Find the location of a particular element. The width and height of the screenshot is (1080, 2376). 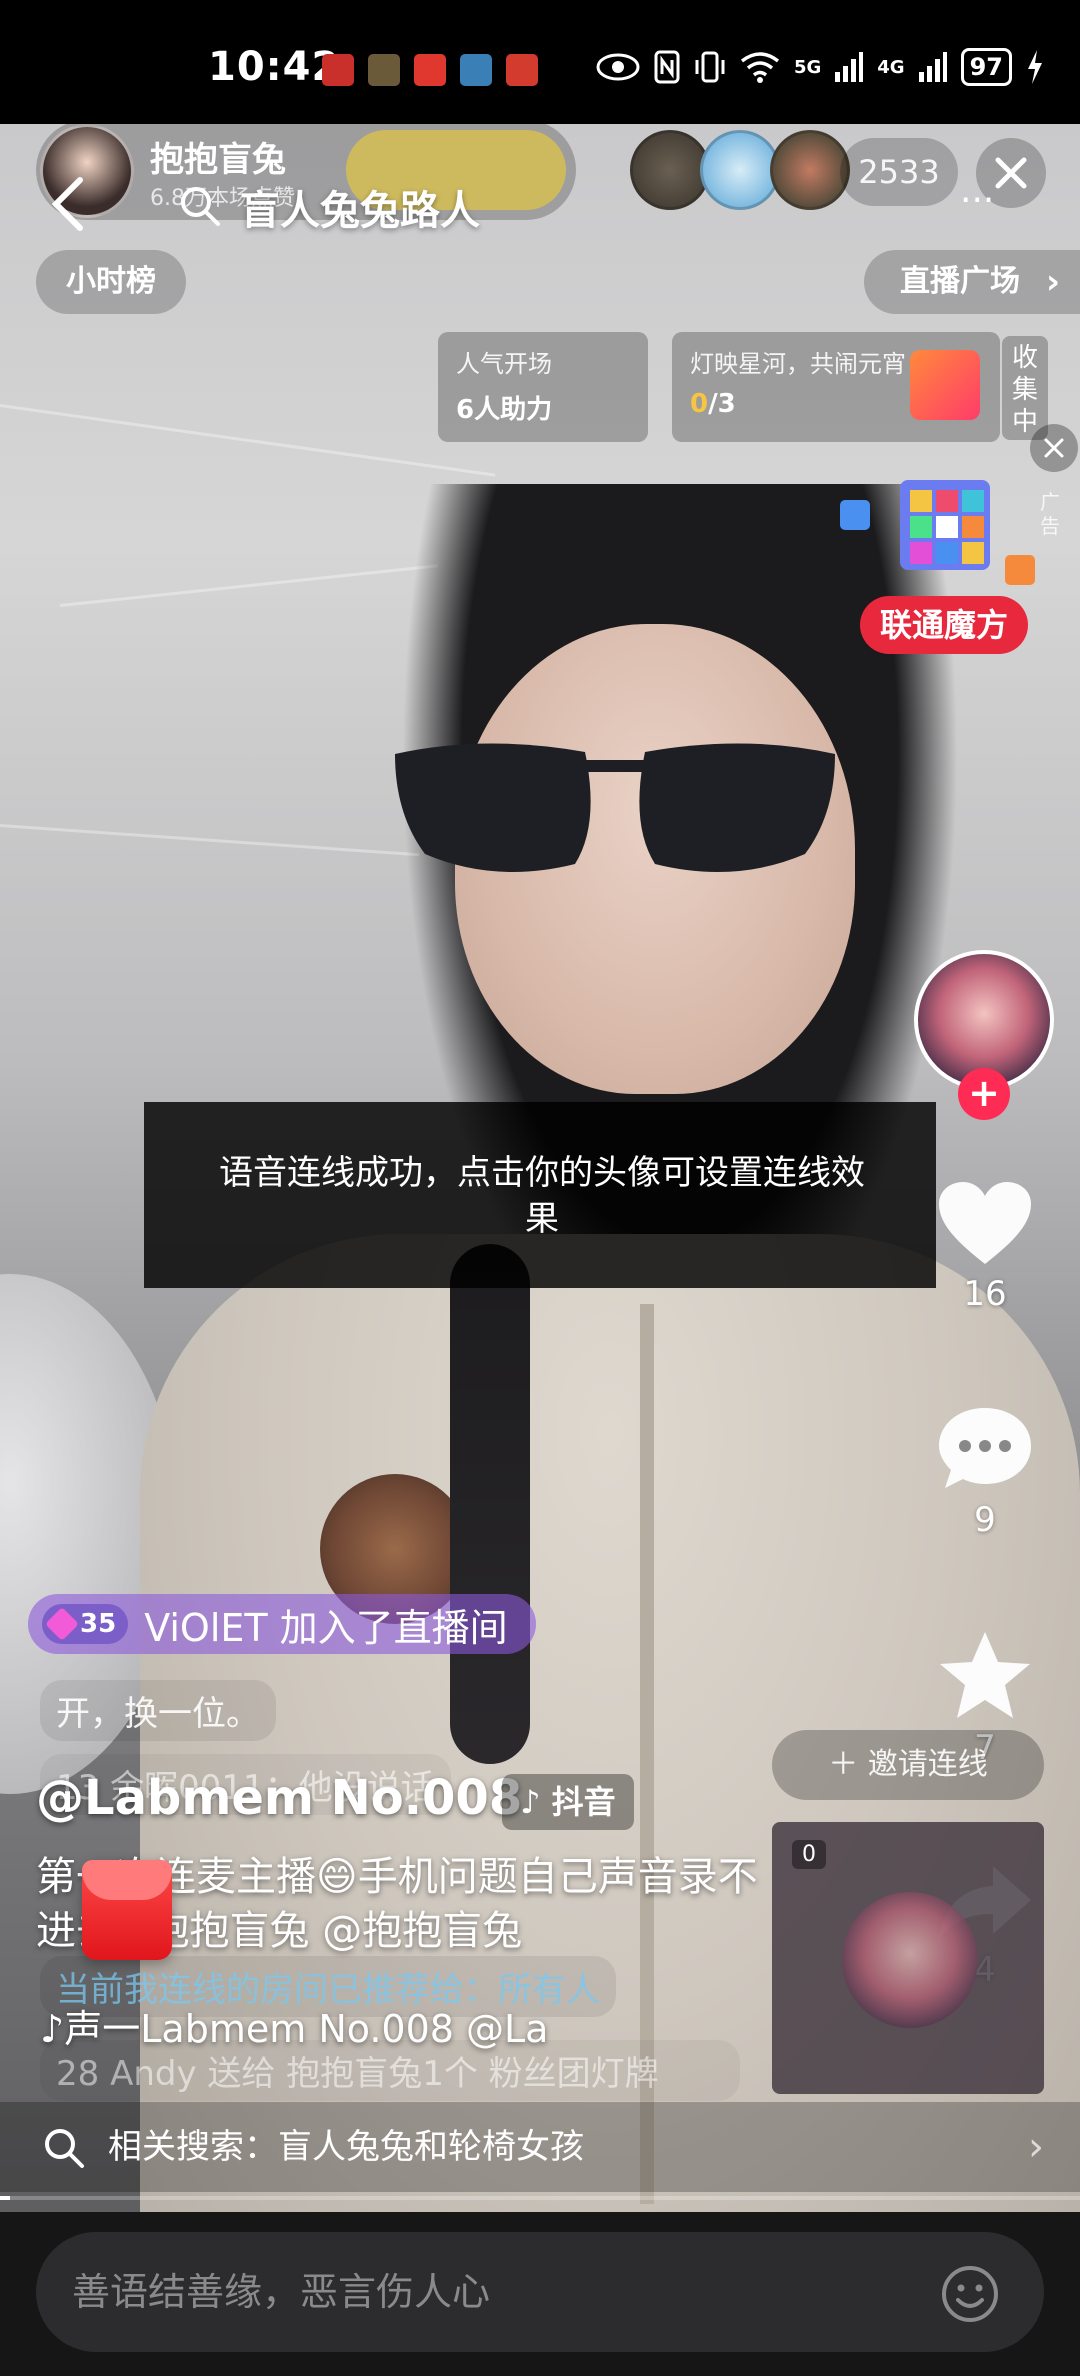

task-title: 人气开场 is located at coordinates (504, 364).